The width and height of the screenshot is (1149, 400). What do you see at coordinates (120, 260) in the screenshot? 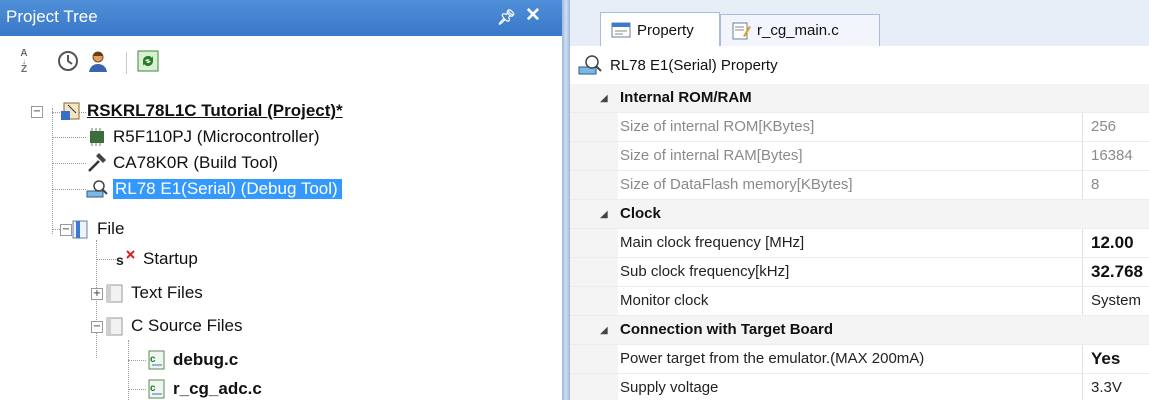
I see `svg-text: s` at bounding box center [120, 260].